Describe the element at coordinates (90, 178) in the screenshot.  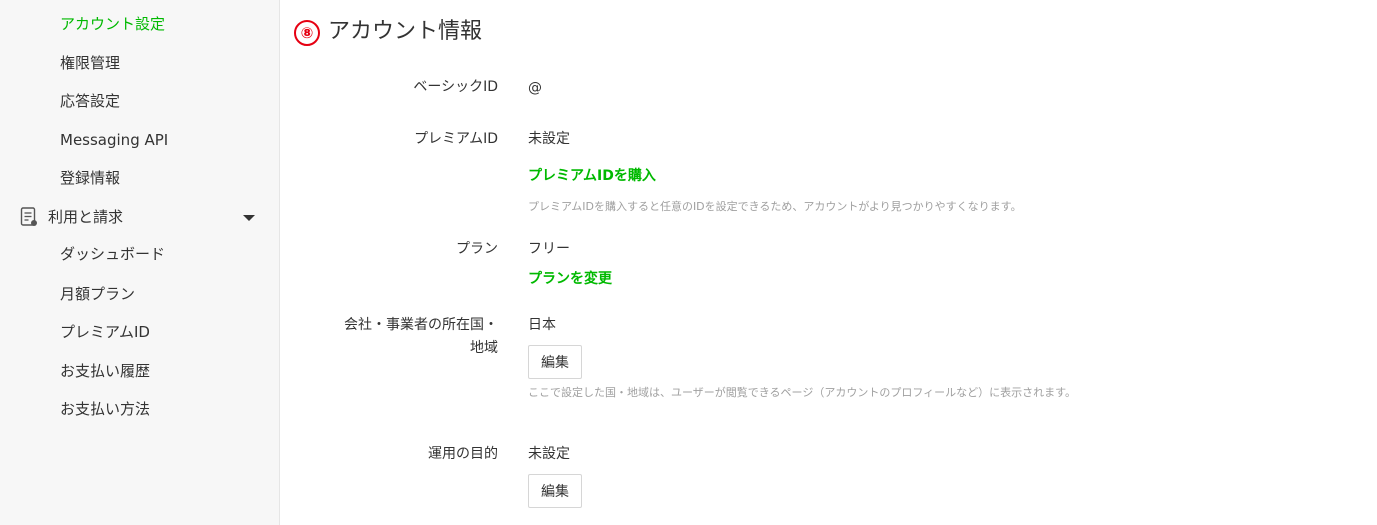
I see `sidebar-item-registration-info: 登録情報` at that location.